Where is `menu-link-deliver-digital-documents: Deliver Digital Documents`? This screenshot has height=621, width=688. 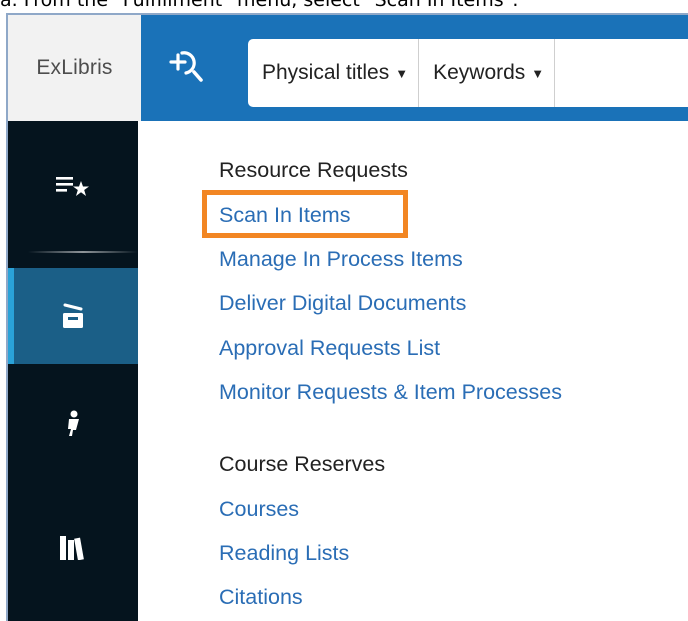
menu-link-deliver-digital-documents: Deliver Digital Documents is located at coordinates (342, 303).